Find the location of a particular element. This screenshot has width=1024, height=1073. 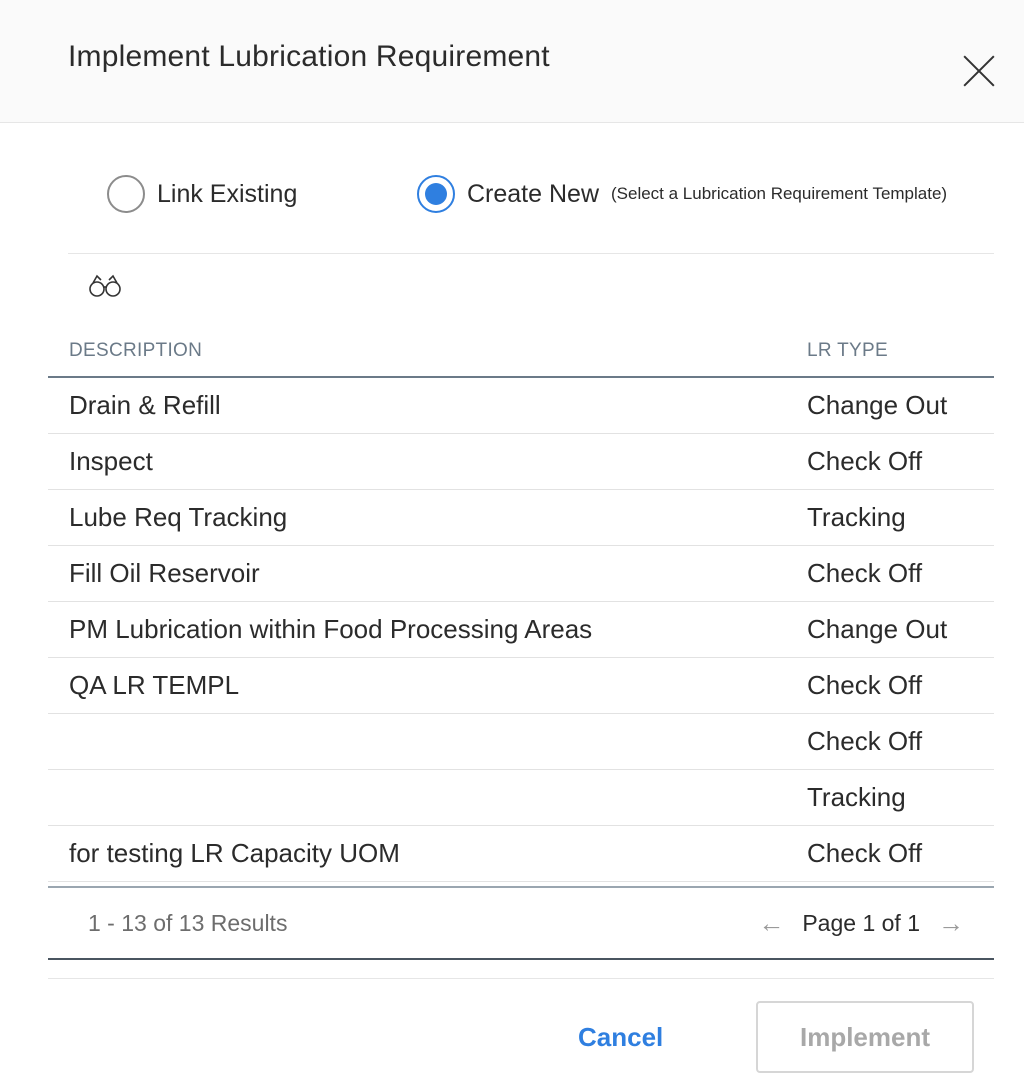

cell-description: Lube Req Tracking is located at coordinates (178, 517).